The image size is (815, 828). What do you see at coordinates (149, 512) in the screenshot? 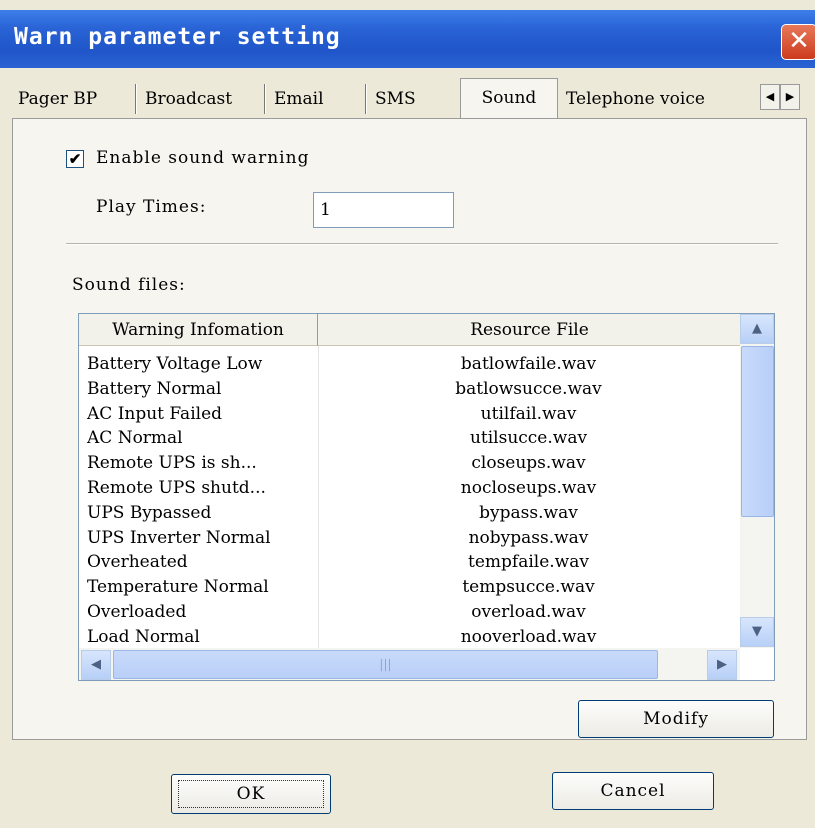
I see `warning-info-cell: UPS Bypassed` at bounding box center [149, 512].